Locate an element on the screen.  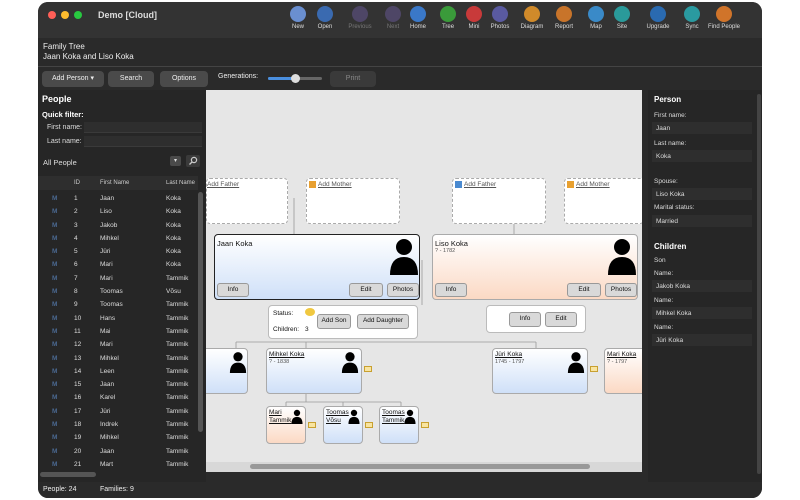
cell-last-name: Koka is located at coordinates (173, 225).